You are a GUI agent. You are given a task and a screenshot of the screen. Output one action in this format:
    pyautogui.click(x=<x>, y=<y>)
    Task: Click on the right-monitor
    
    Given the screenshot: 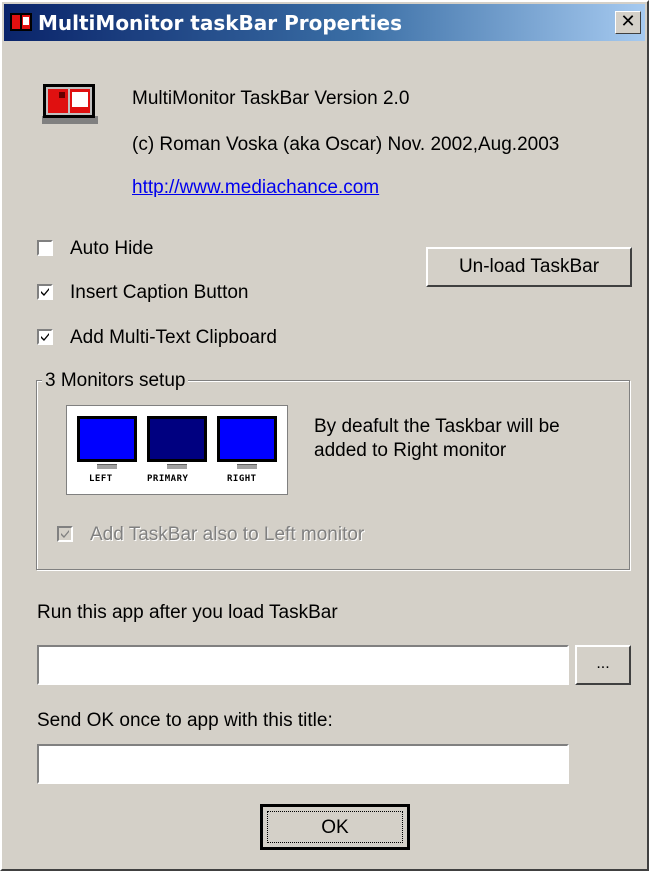 What is the action you would take?
    pyautogui.click(x=247, y=439)
    